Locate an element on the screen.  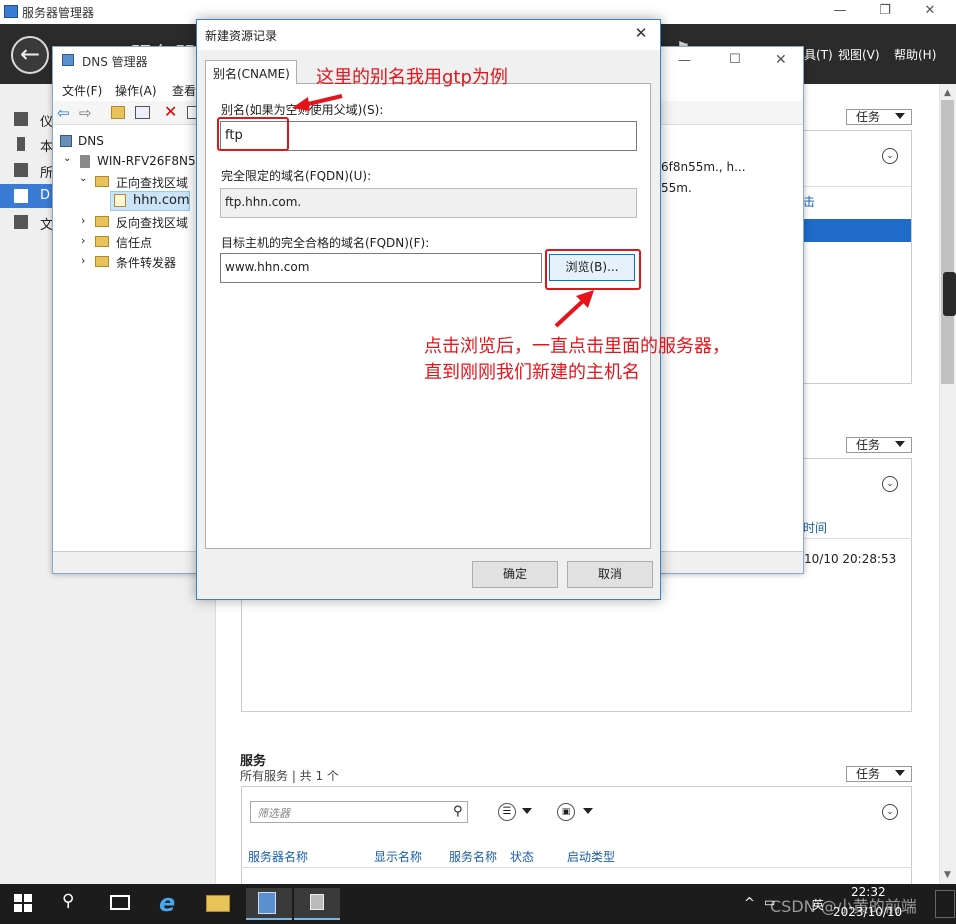
notifications-icon is located at coordinates (945, 904).